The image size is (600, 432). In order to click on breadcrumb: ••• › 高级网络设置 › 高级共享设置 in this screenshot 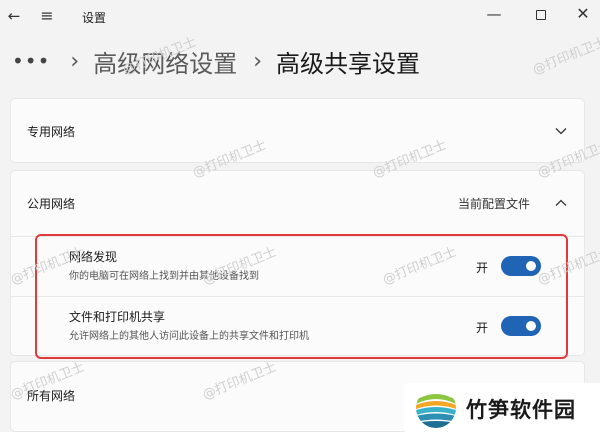, I will do `click(216, 61)`.